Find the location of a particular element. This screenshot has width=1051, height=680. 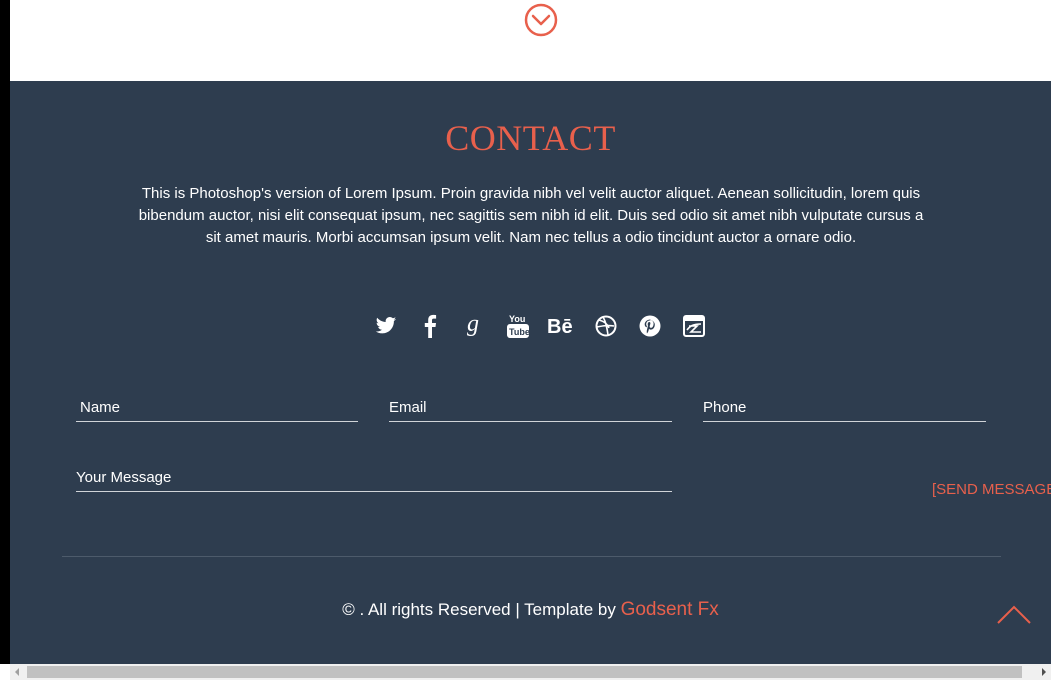

scroll-left-arrow-icon is located at coordinates (17, 672).